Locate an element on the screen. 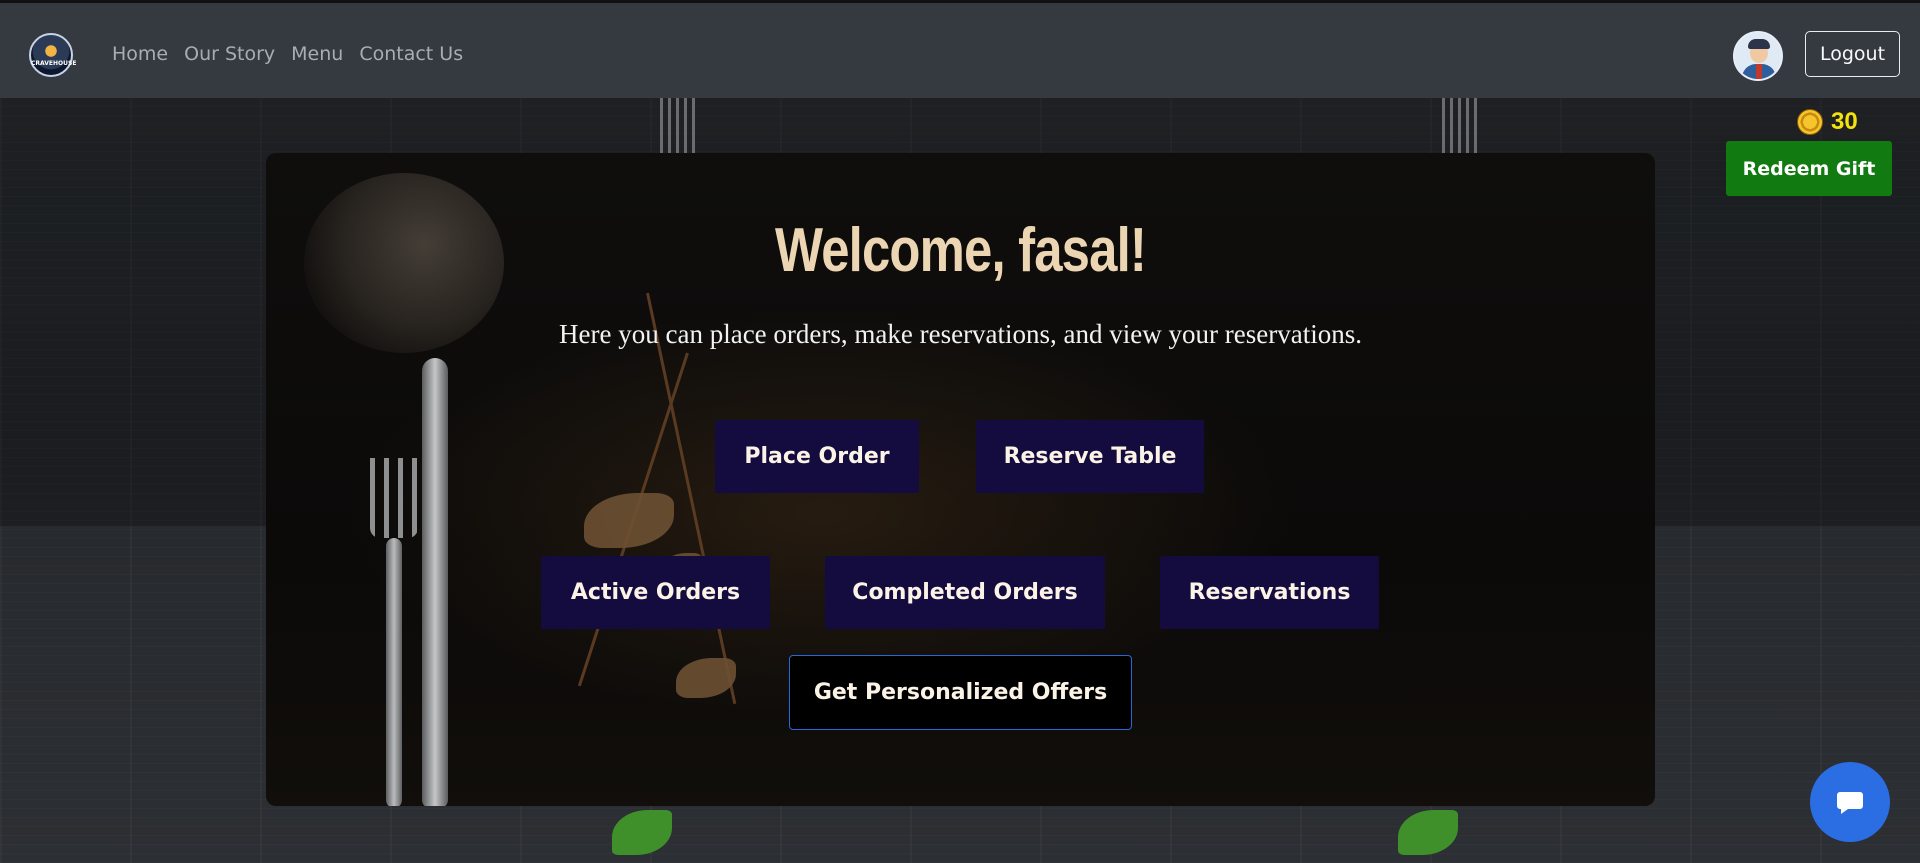  fork-handle is located at coordinates (394, 672).